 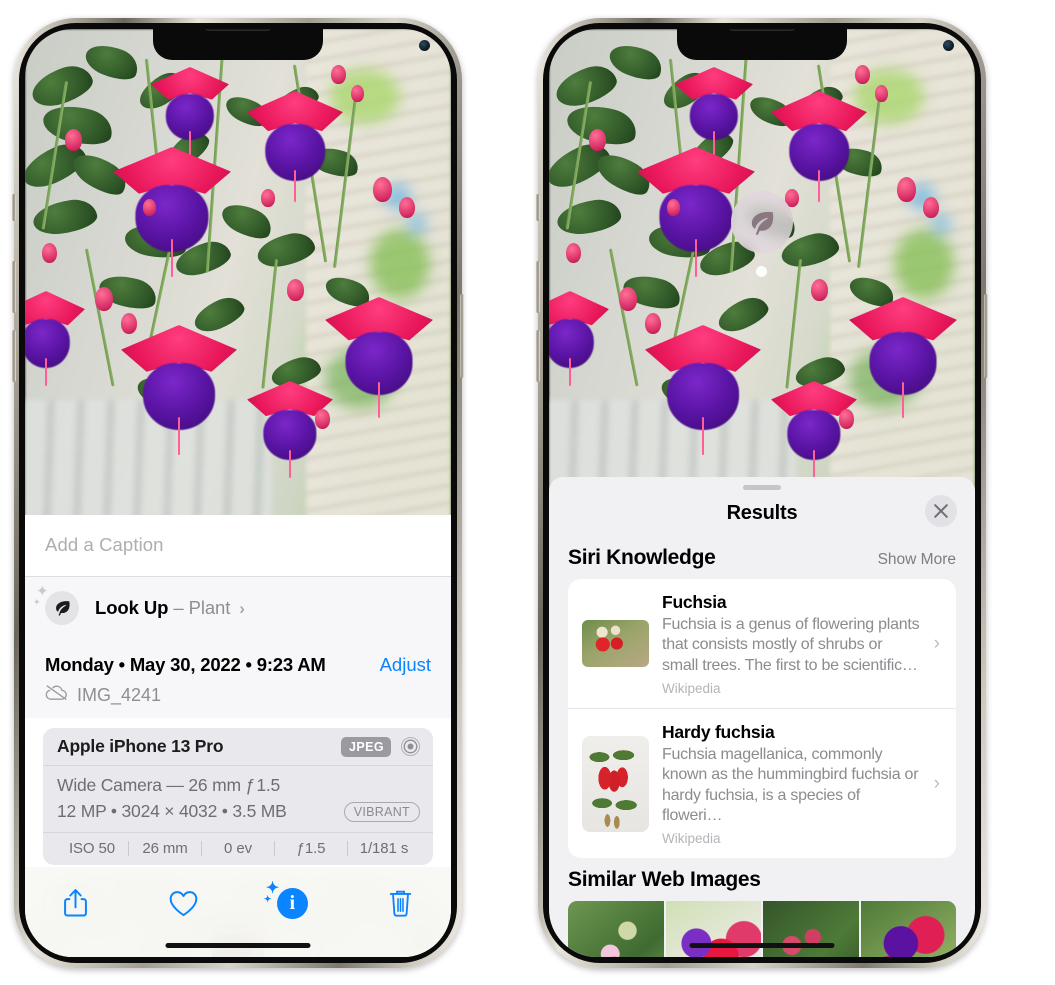 I want to click on exif-focal: 26 mm, so click(x=165, y=848).